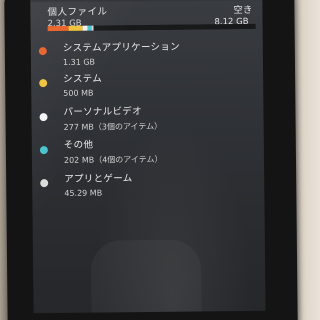  I want to click on storage-item-system-apps: システムアプリケーション 1.31 GB, so click(148, 52).